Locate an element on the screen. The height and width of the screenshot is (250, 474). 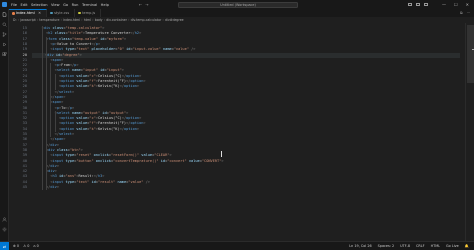
back-arrow-icon: ← is located at coordinates (140, 4).